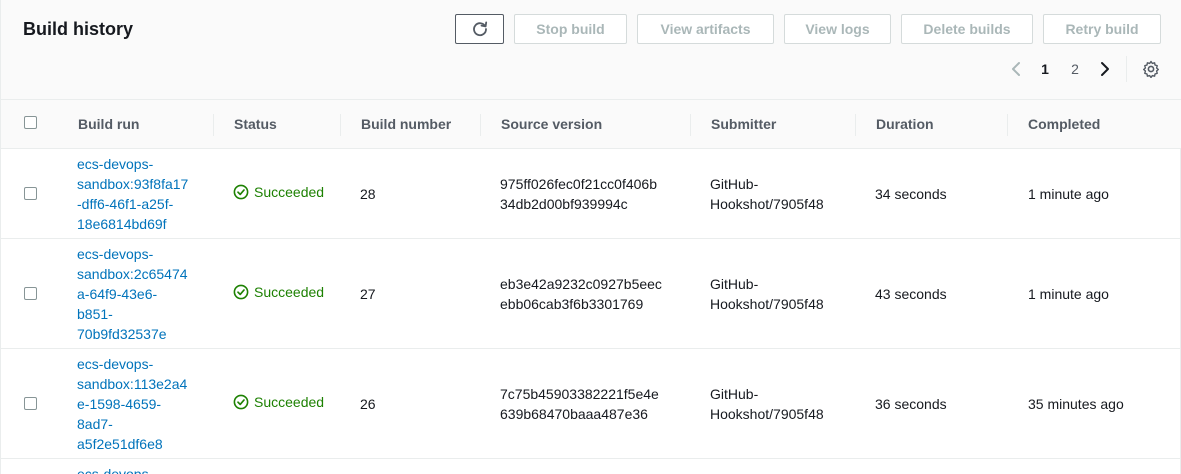 Image resolution: width=1181 pixels, height=474 pixels. What do you see at coordinates (1075, 69) in the screenshot?
I see `page-2-link: 2` at bounding box center [1075, 69].